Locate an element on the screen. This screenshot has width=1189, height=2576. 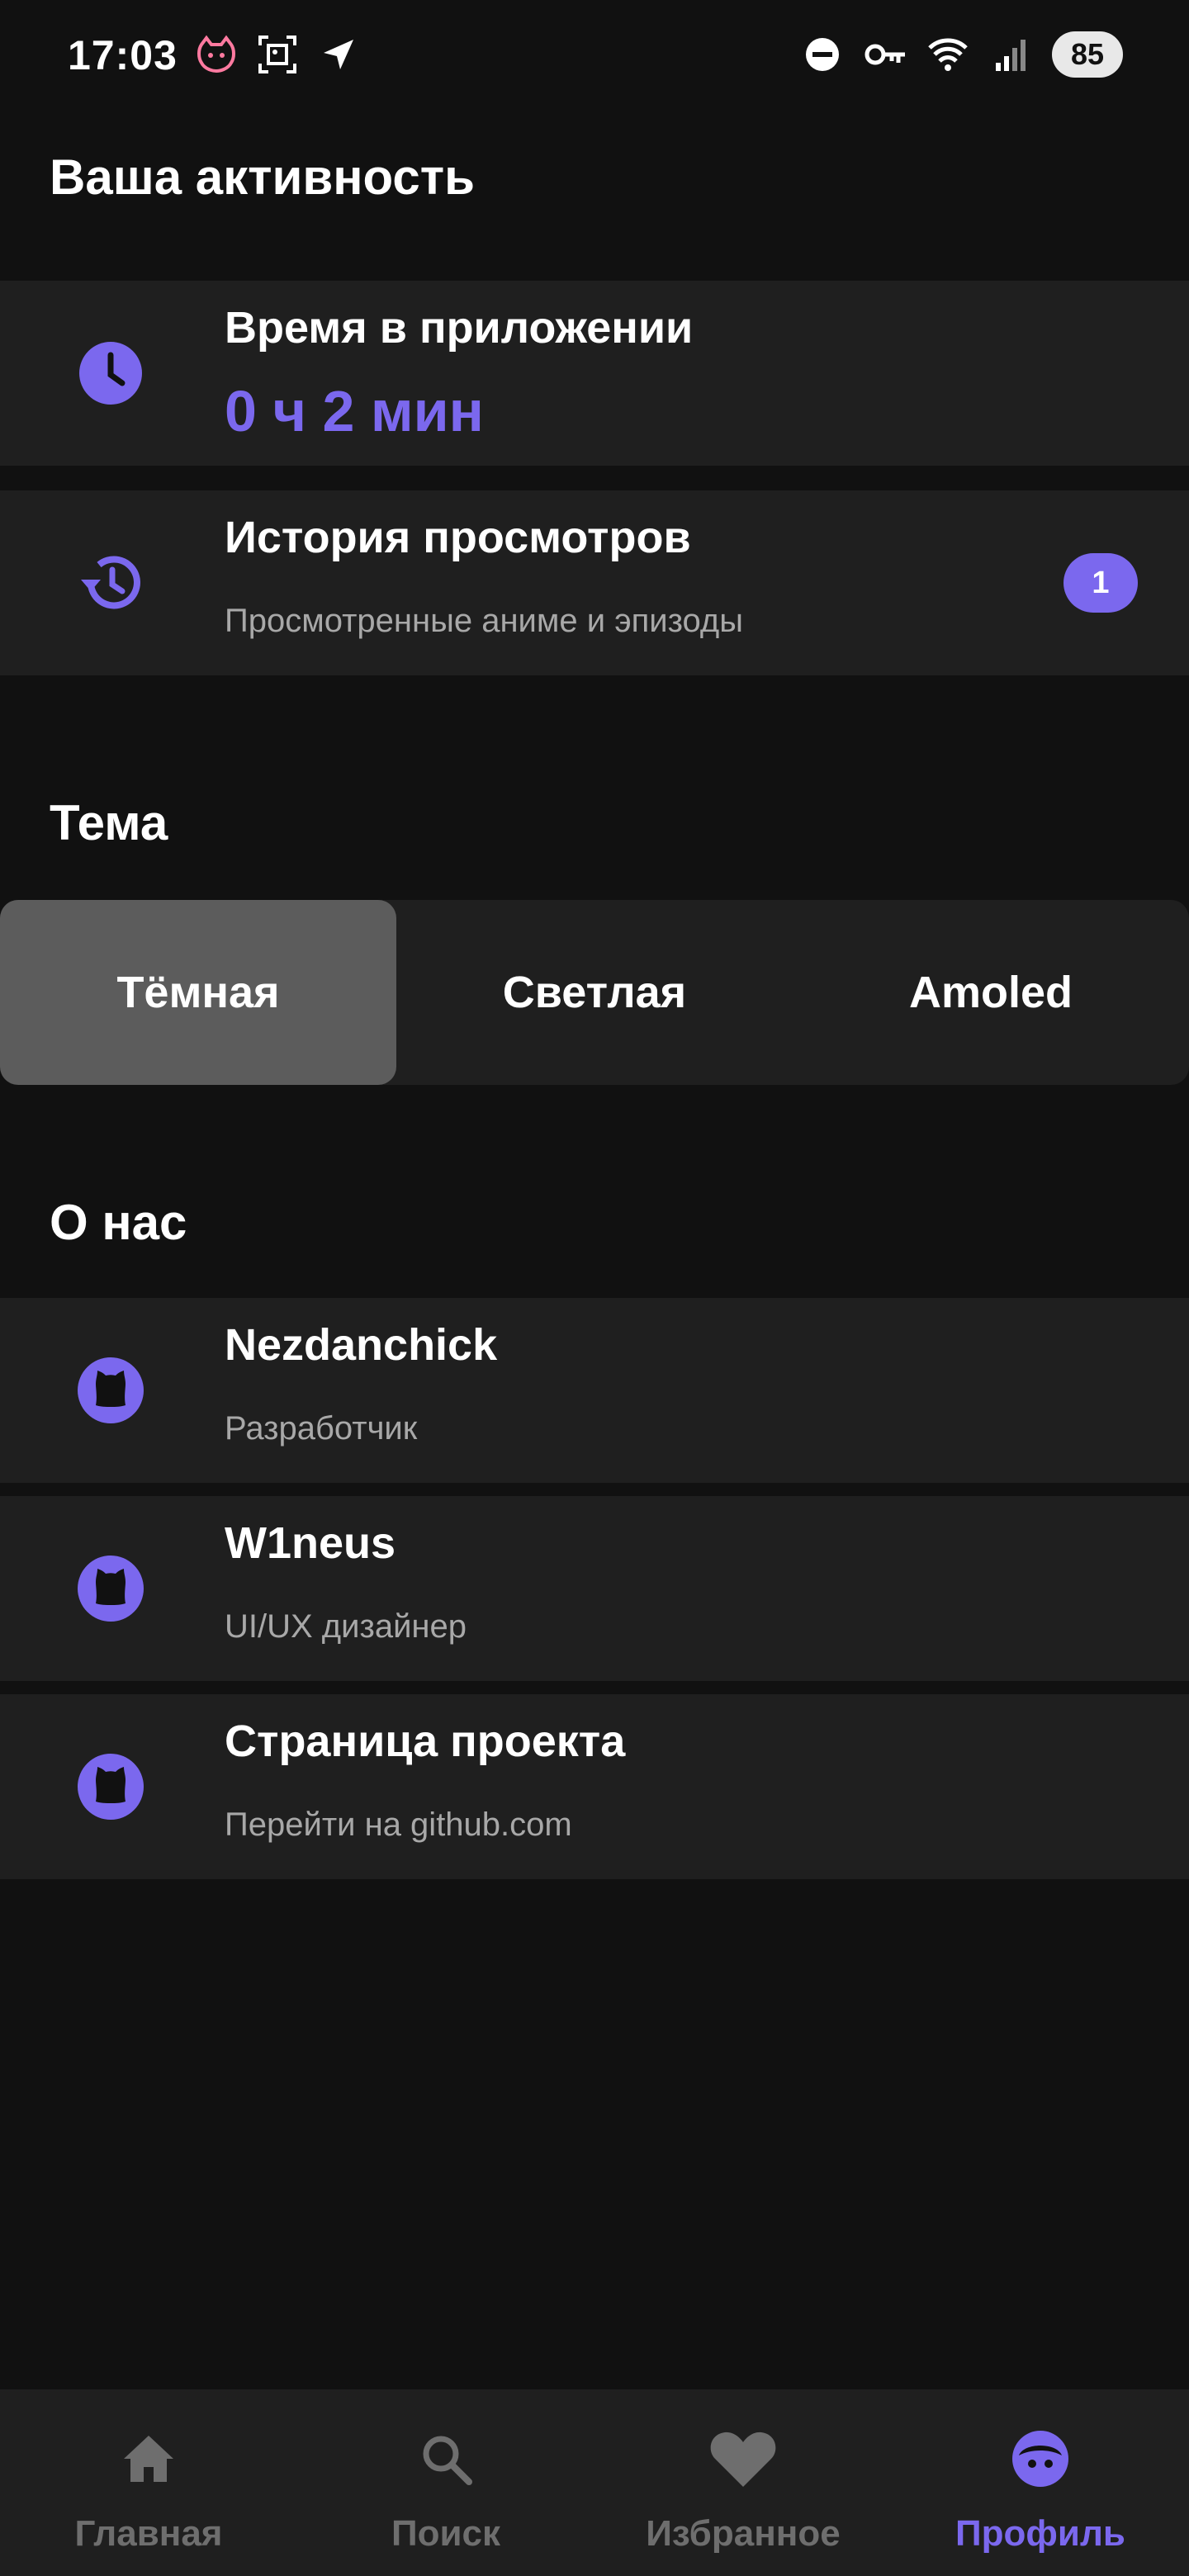
about-item-title: Nezdanchick is located at coordinates (361, 1345).